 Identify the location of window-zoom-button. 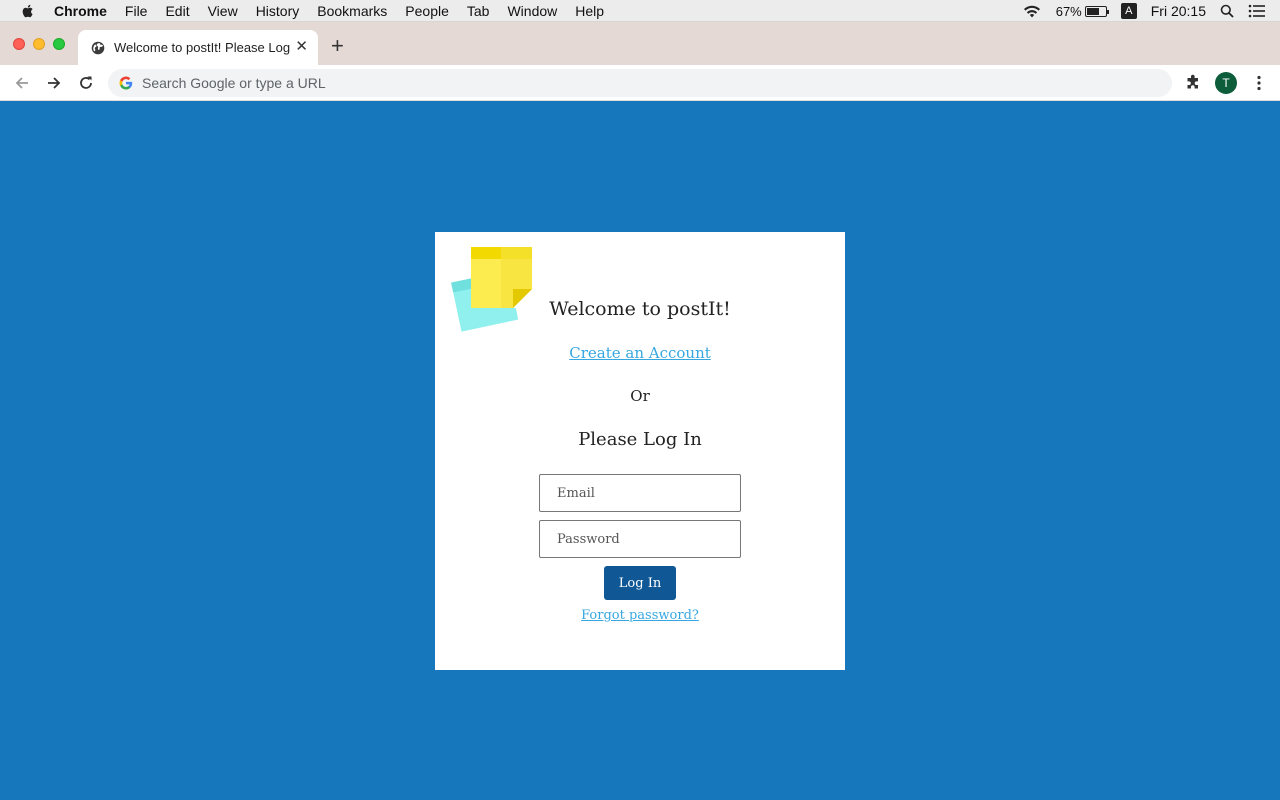
(59, 44).